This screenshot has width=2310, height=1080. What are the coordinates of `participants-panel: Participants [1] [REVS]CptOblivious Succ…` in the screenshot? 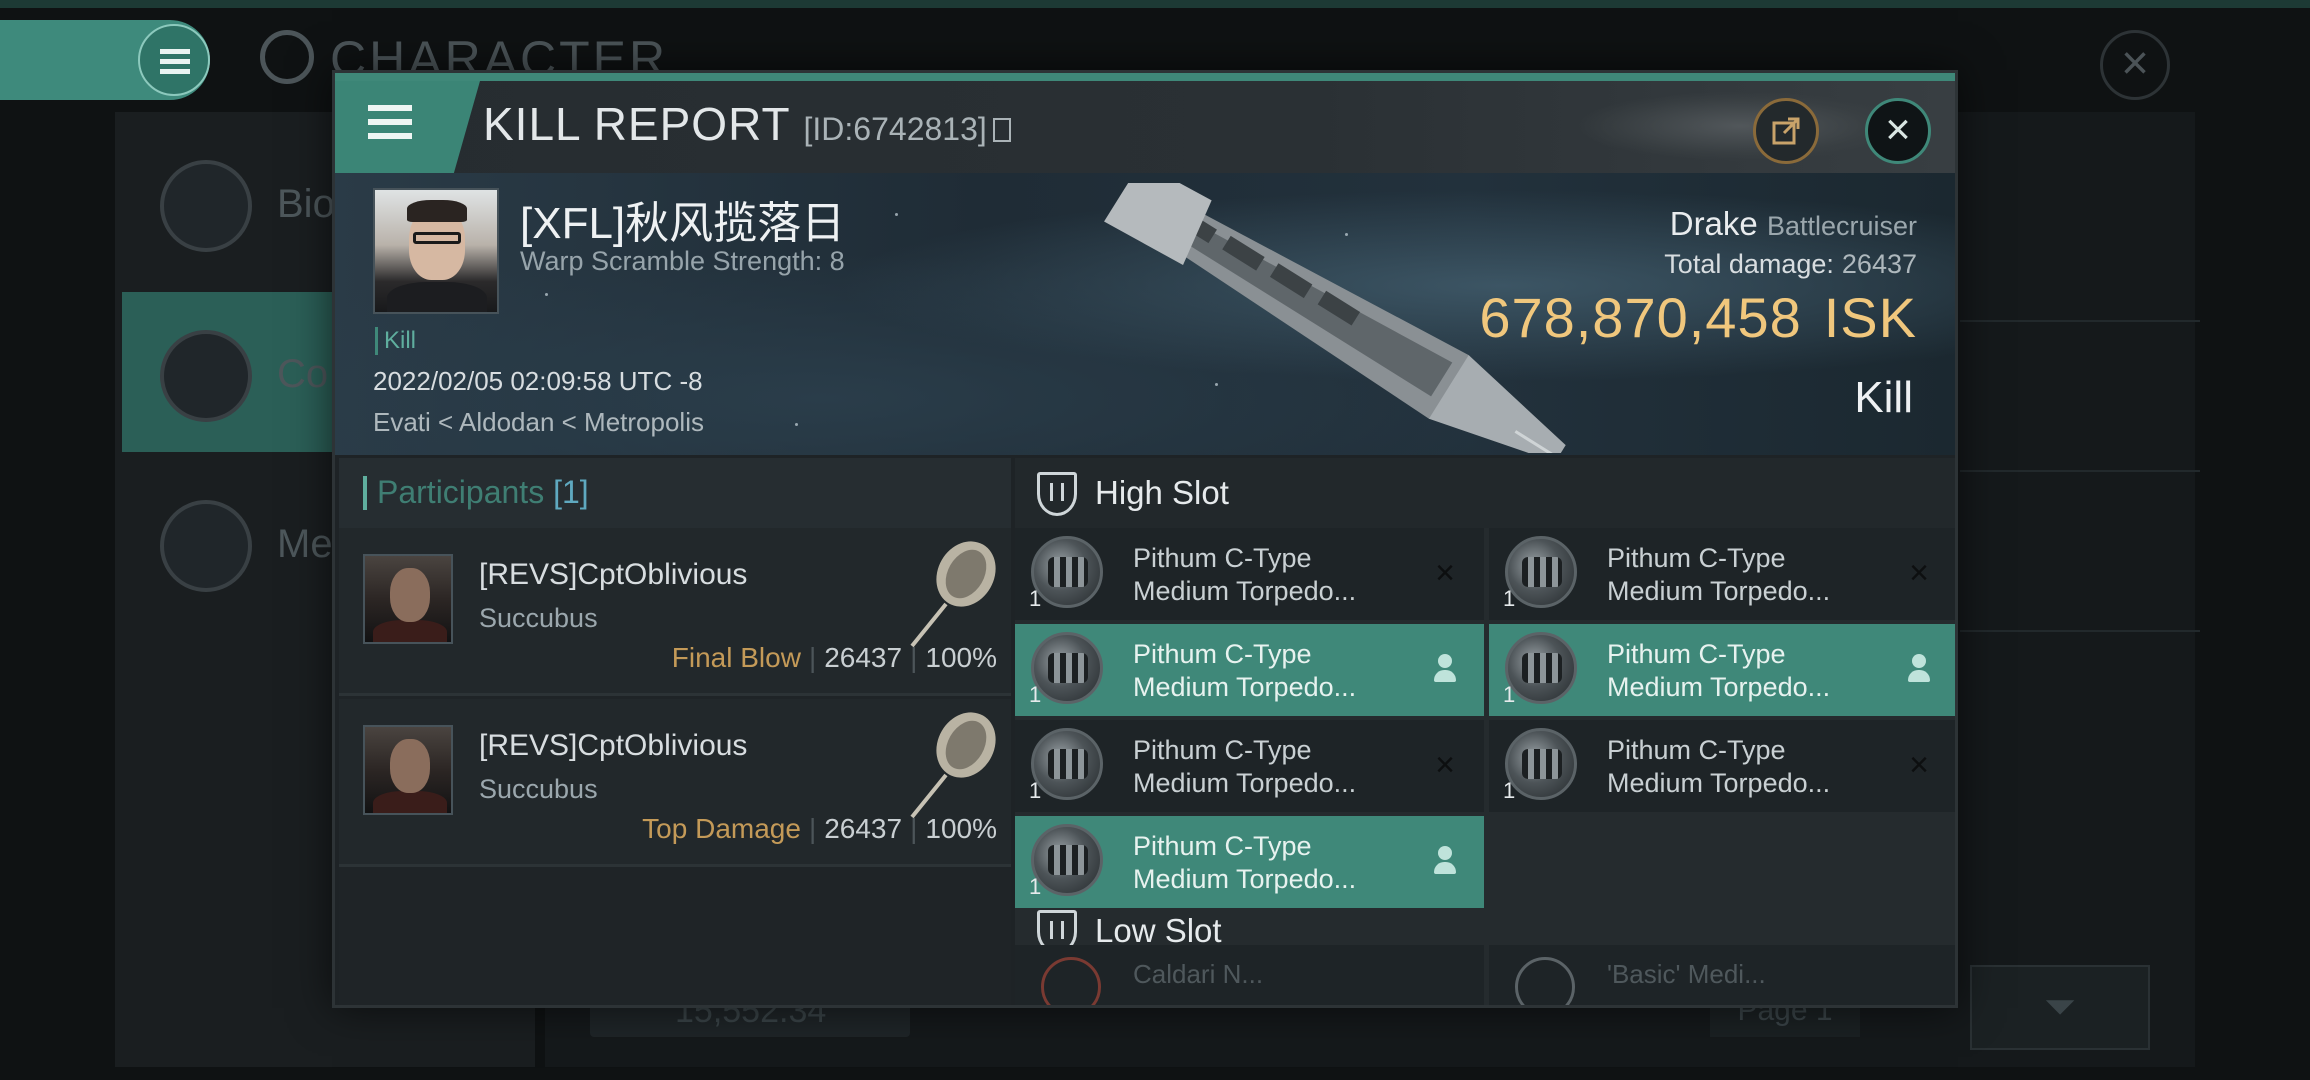 It's located at (675, 731).